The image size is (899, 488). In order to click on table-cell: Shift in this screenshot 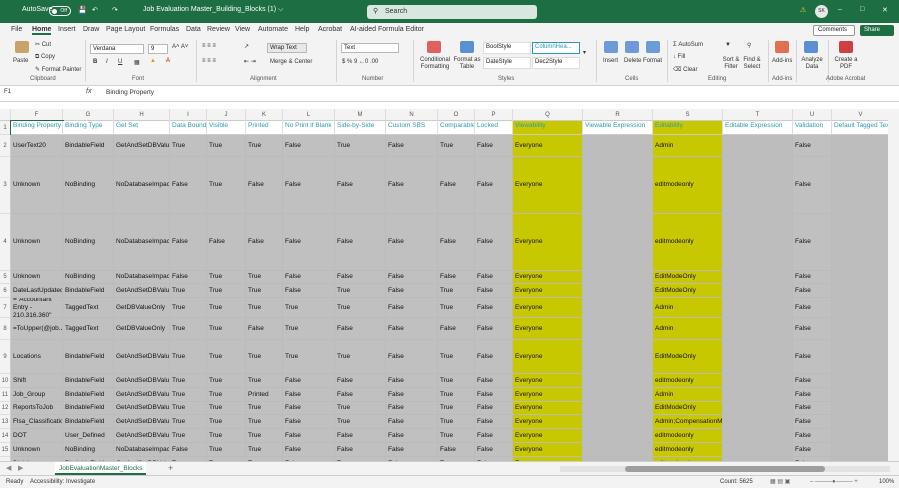, I will do `click(37, 381)`.